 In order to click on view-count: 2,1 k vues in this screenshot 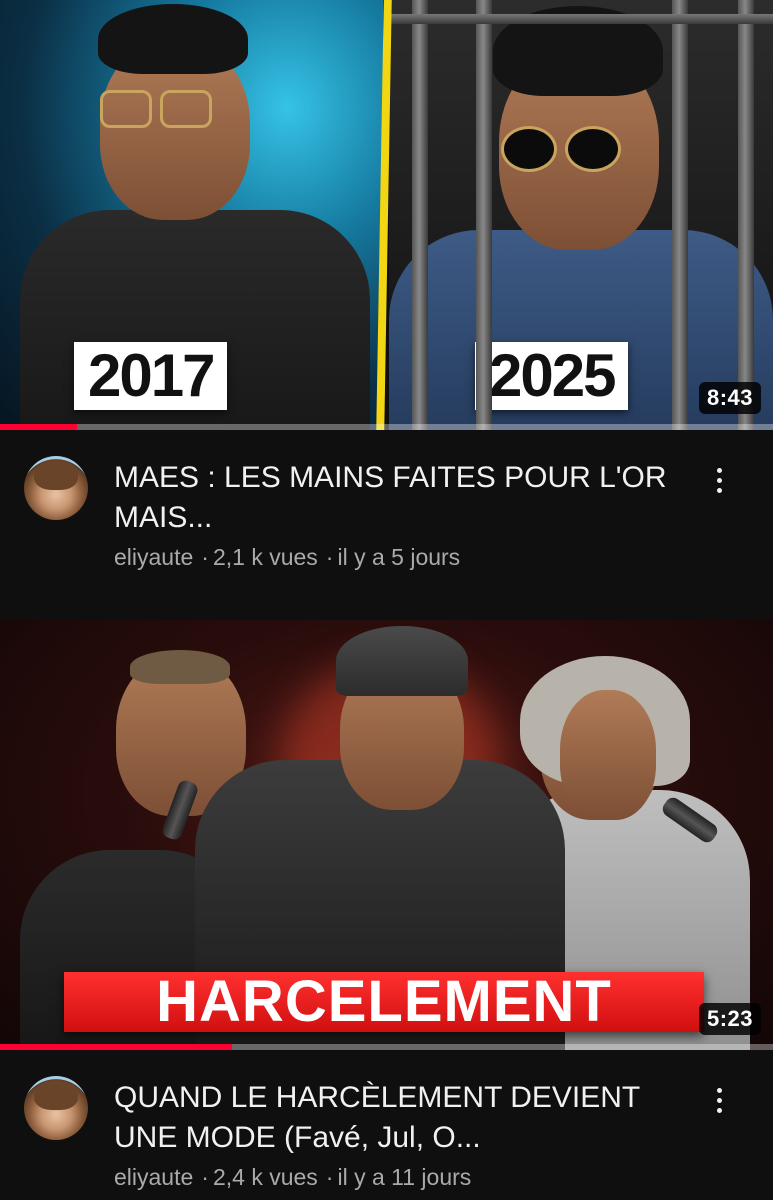, I will do `click(265, 557)`.